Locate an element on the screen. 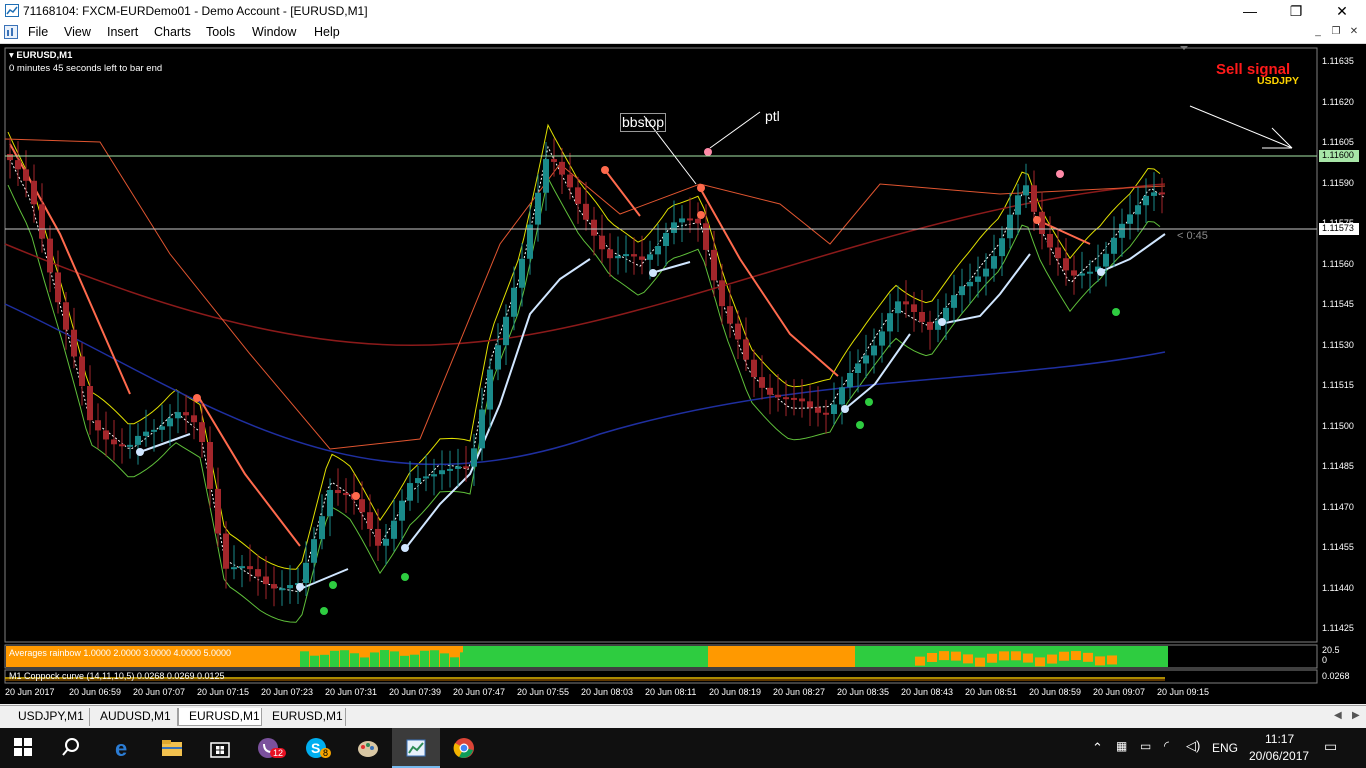  search-button is located at coordinates (72, 748).